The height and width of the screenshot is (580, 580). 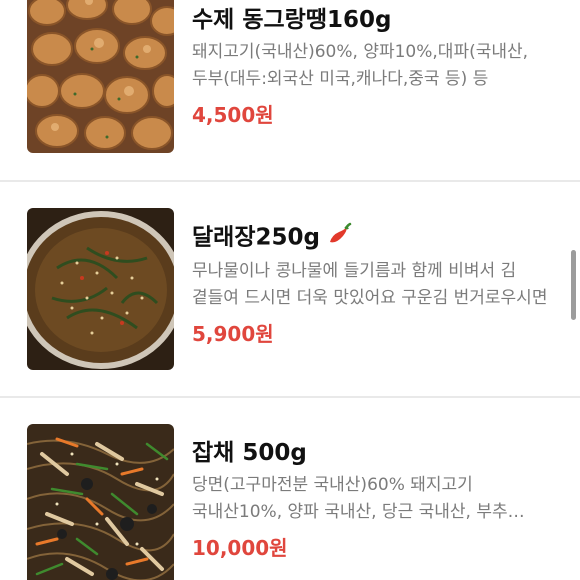 I want to click on menu-item-price: 5,900원, so click(x=233, y=334).